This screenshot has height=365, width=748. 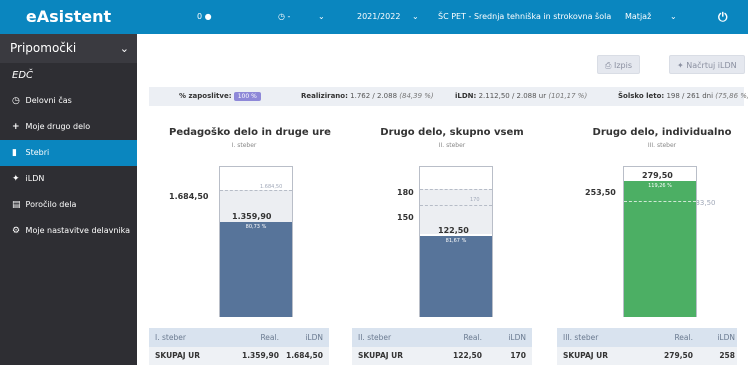 What do you see at coordinates (23, 75) in the screenshot?
I see `sidebar-section-title: EDČ` at bounding box center [23, 75].